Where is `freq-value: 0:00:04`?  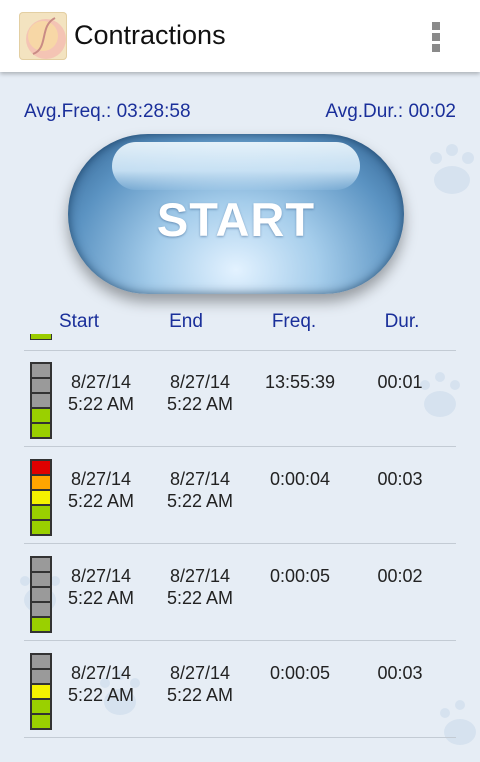 freq-value: 0:00:04 is located at coordinates (300, 479).